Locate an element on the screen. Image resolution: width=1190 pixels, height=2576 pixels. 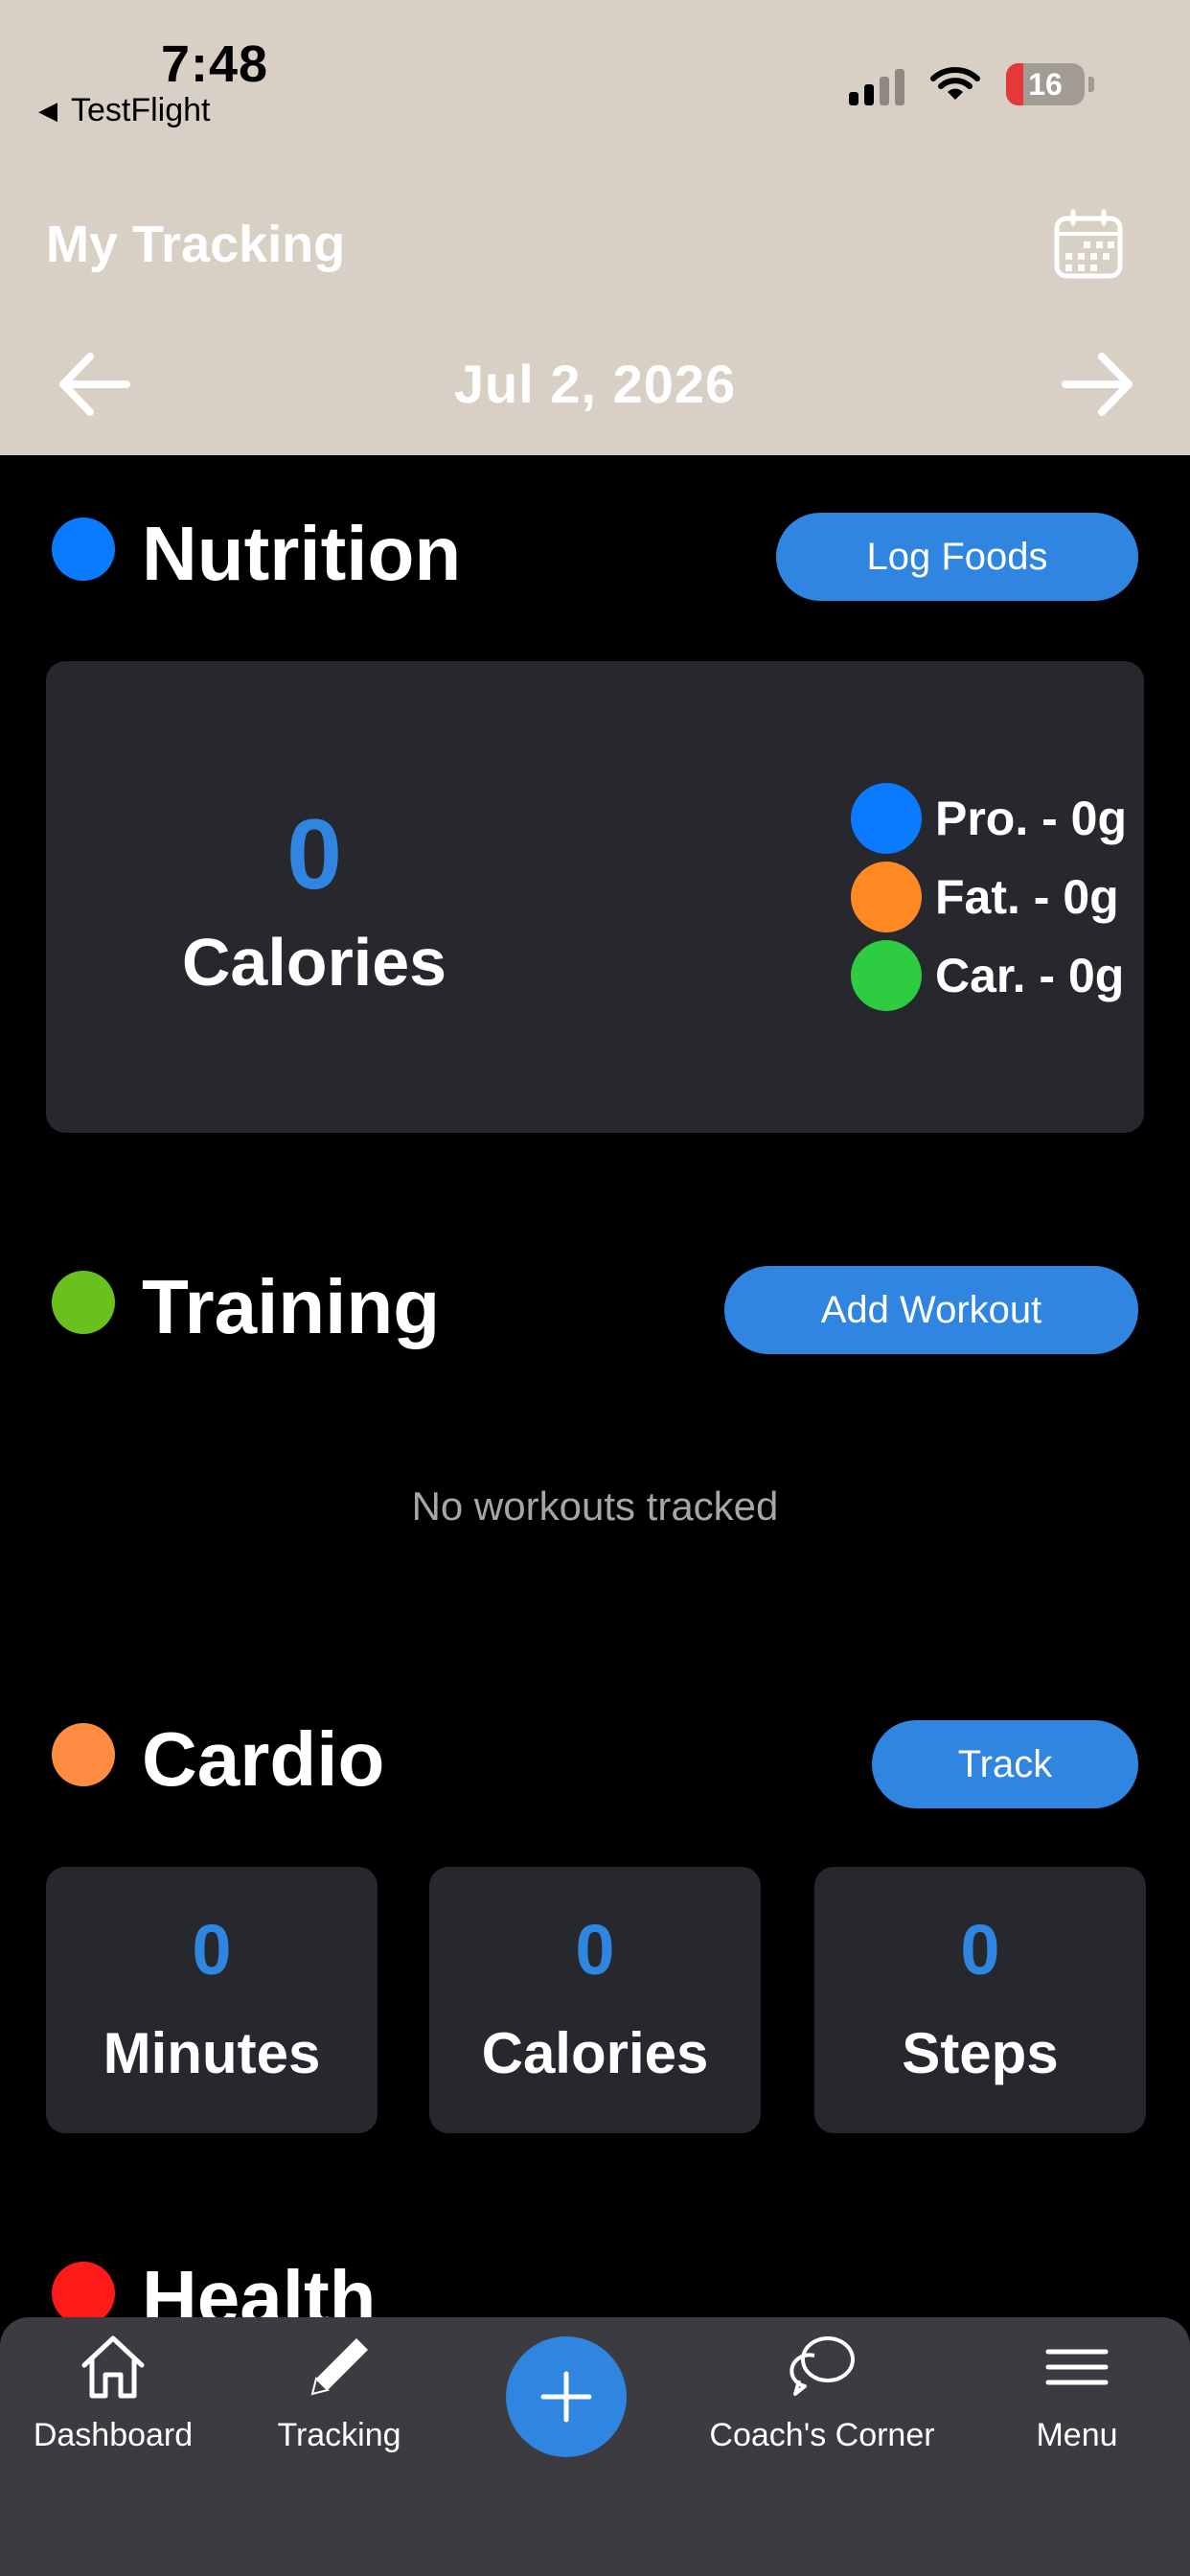
tab-dashboard-label: Dashboard is located at coordinates (114, 2435).